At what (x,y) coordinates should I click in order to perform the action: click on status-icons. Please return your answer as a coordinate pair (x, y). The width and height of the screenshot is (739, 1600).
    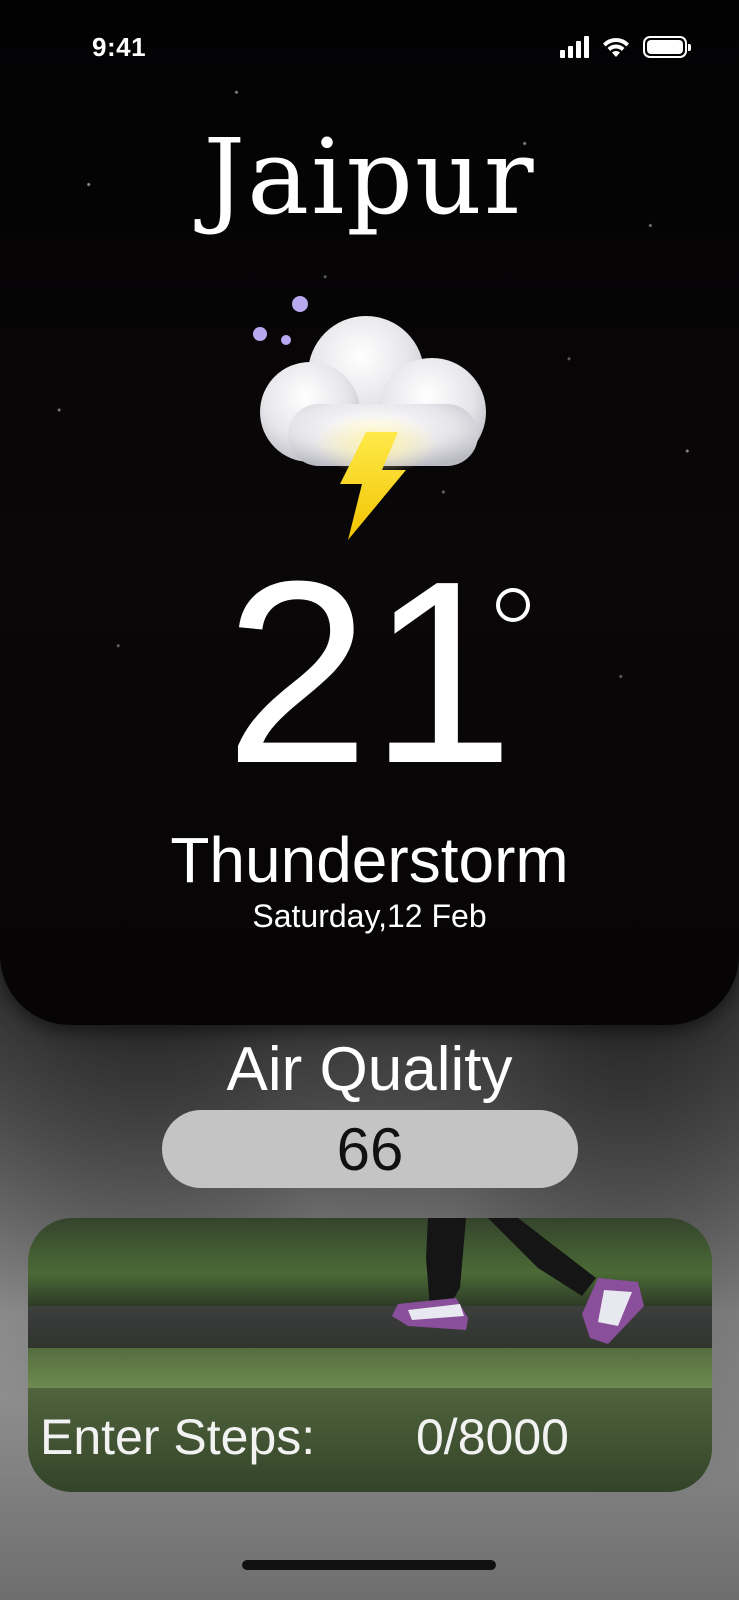
    Looking at the image, I should click on (625, 47).